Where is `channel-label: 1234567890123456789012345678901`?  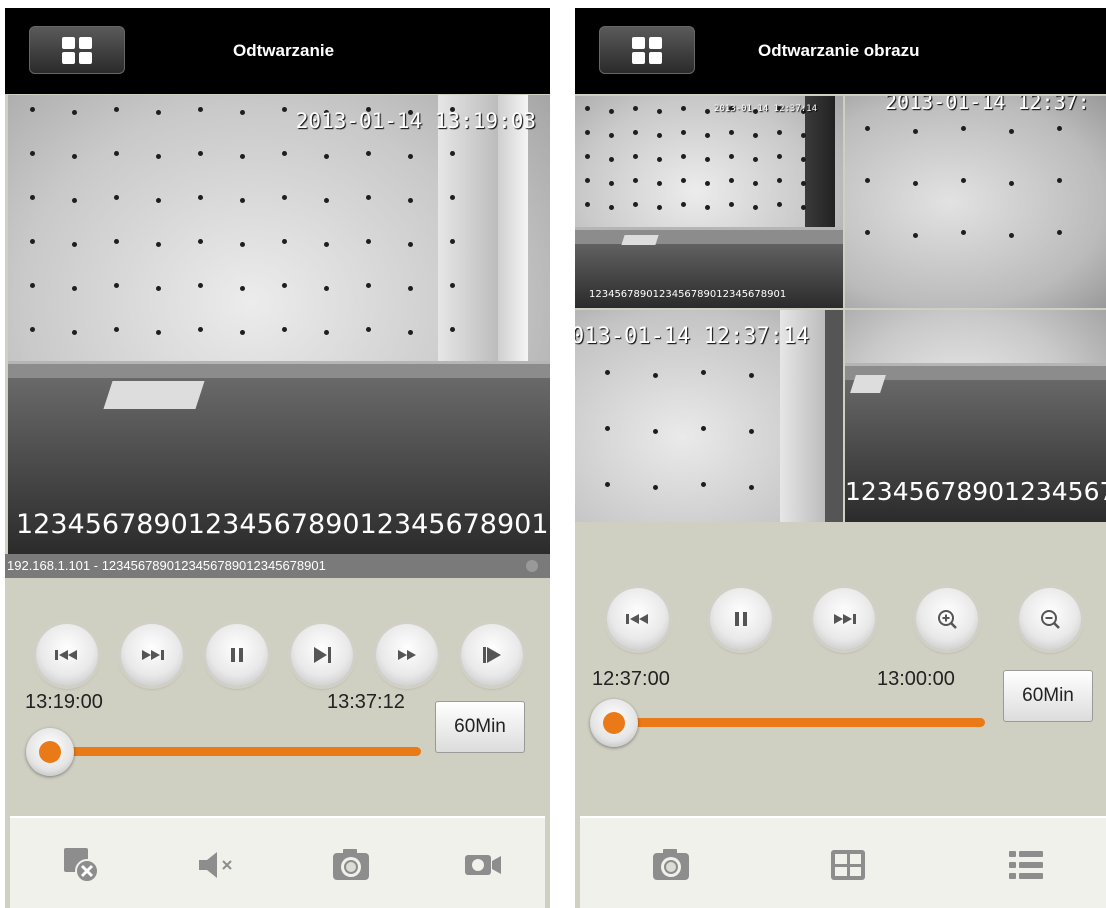
channel-label: 1234567890123456789012345678901 is located at coordinates (282, 524).